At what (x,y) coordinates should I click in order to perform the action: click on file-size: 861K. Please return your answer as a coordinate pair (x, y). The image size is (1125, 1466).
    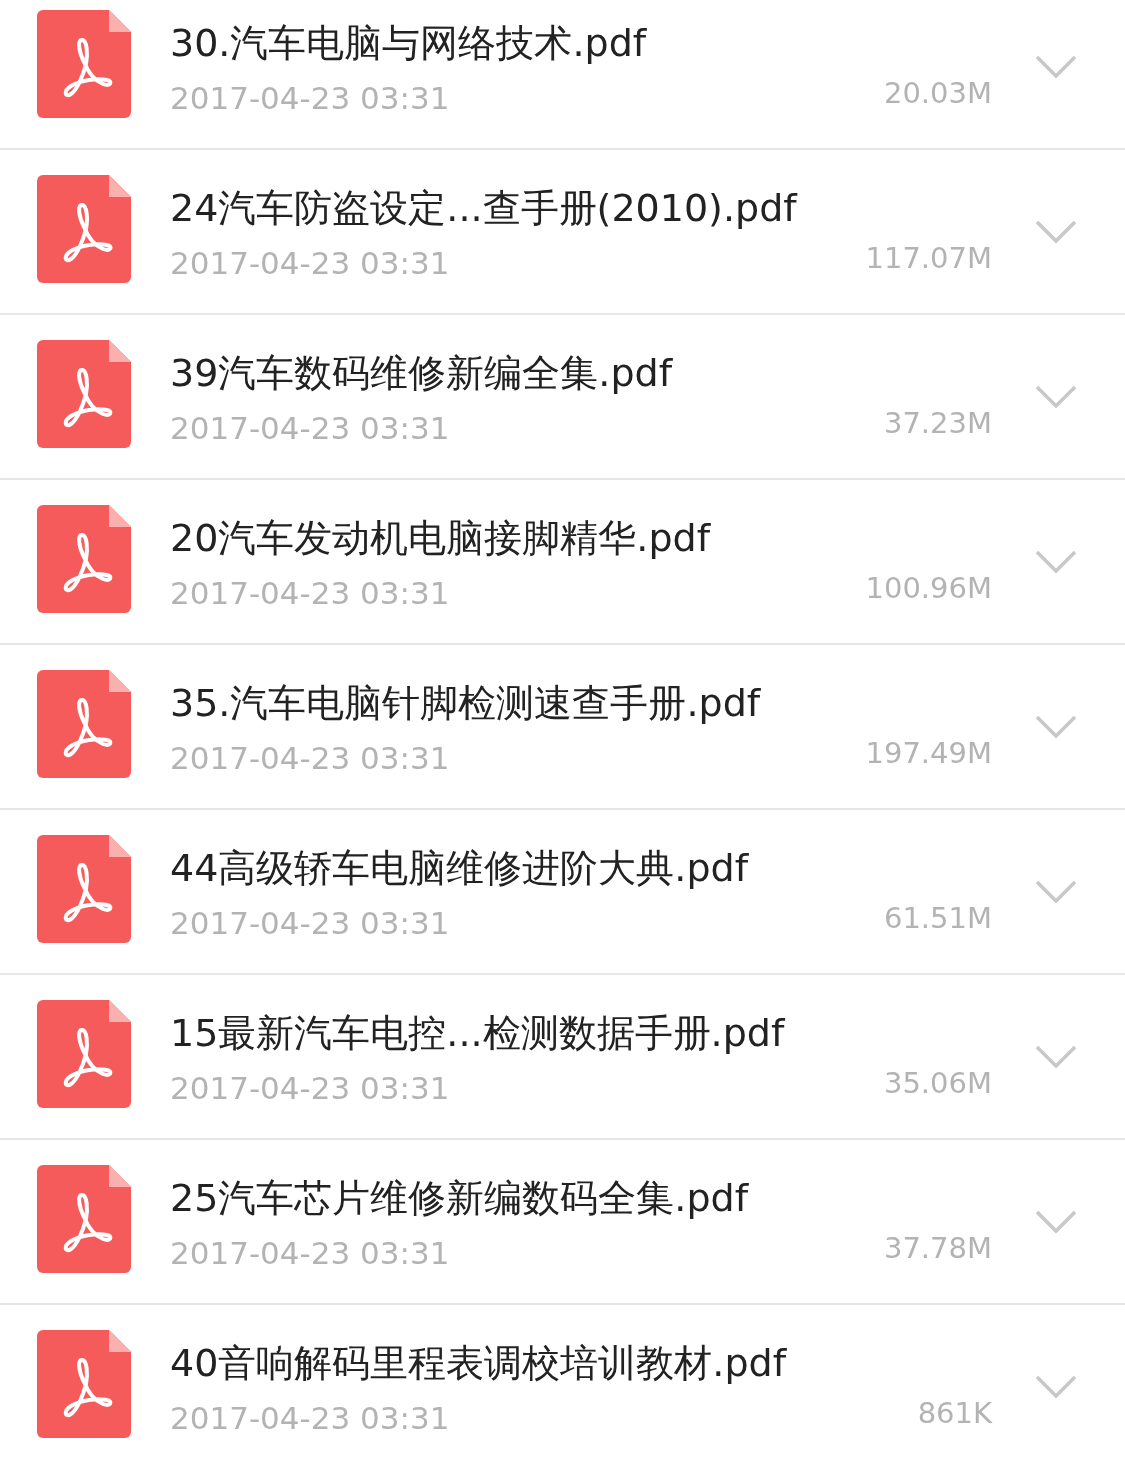
    Looking at the image, I should click on (954, 1413).